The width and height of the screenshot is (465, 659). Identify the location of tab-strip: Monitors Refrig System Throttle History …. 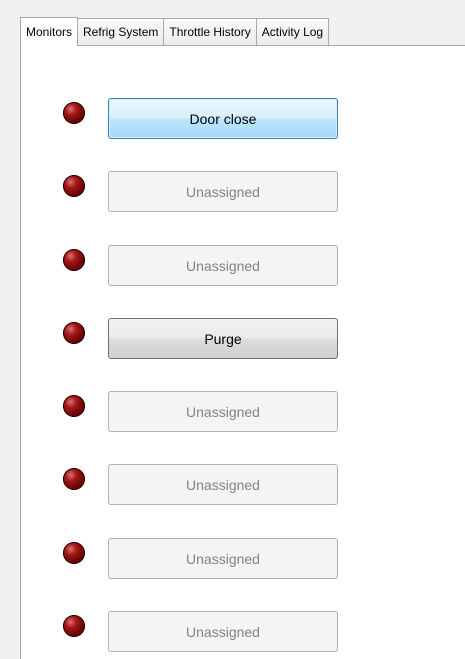
(175, 31).